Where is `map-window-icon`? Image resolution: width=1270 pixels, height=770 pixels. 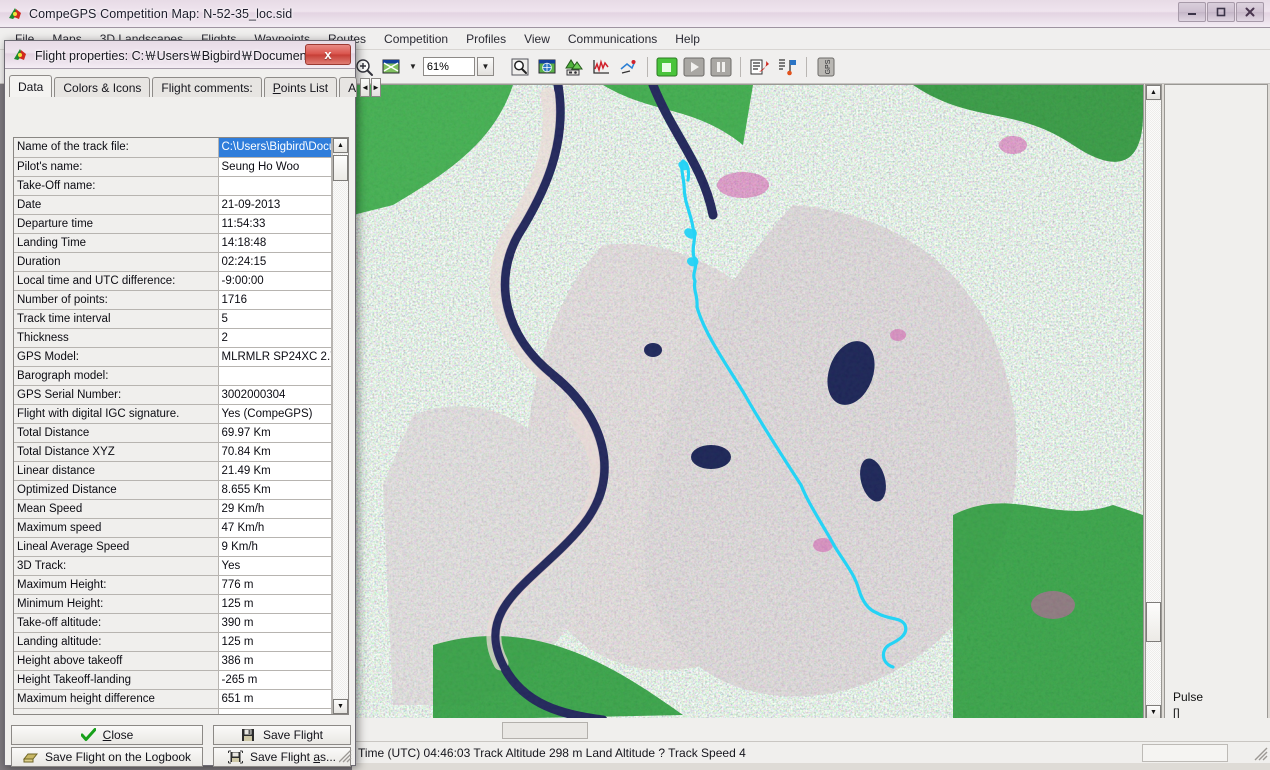
map-window-icon is located at coordinates (391, 67).